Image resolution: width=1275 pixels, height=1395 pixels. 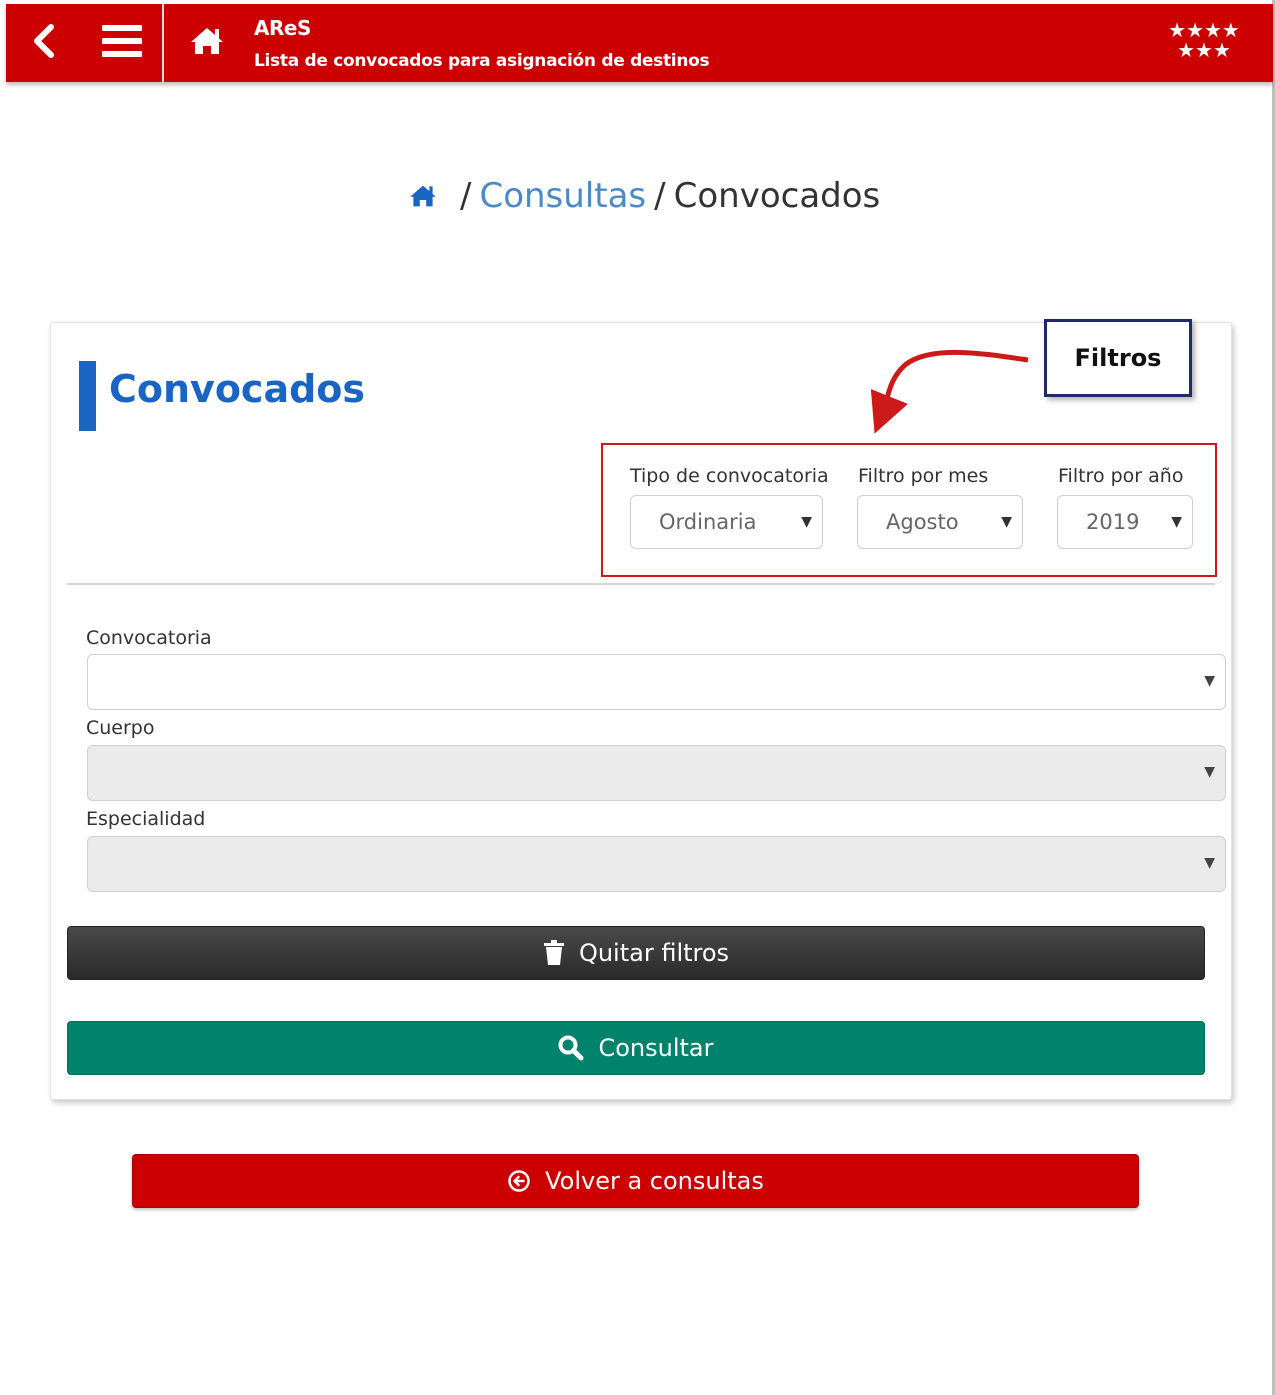 I want to click on back-button, so click(x=44, y=43).